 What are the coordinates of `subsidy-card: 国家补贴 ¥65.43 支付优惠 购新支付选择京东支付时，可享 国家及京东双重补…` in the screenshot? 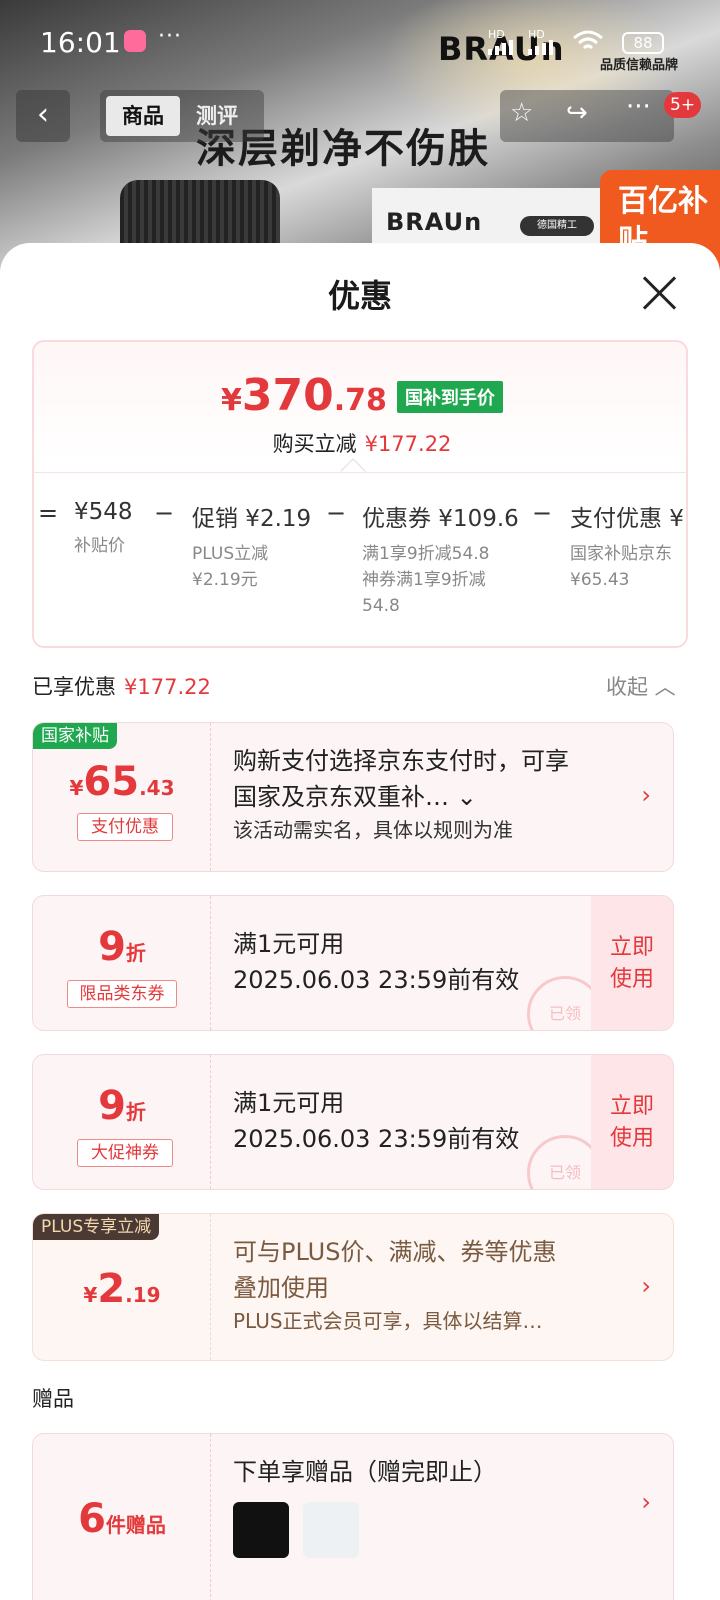 It's located at (353, 797).